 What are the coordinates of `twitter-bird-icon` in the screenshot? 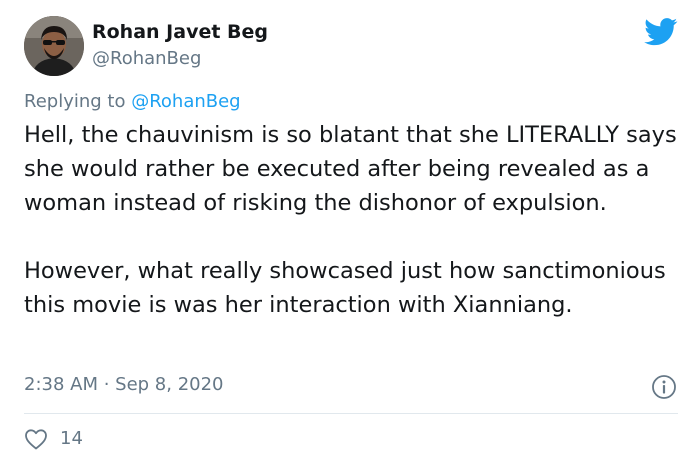 It's located at (661, 32).